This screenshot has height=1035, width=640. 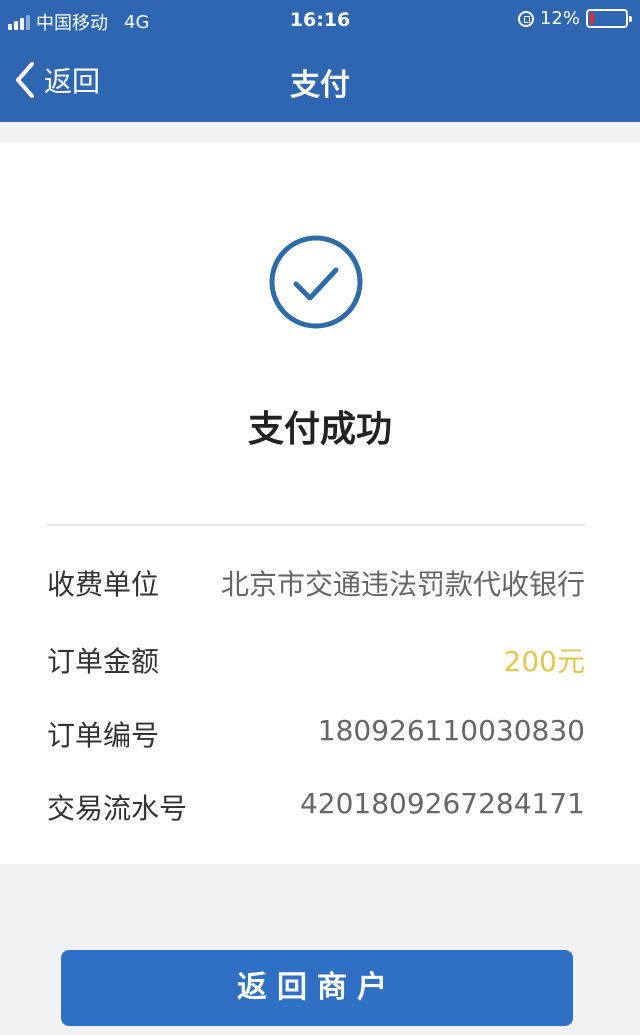 I want to click on battery-tip, so click(x=630, y=19).